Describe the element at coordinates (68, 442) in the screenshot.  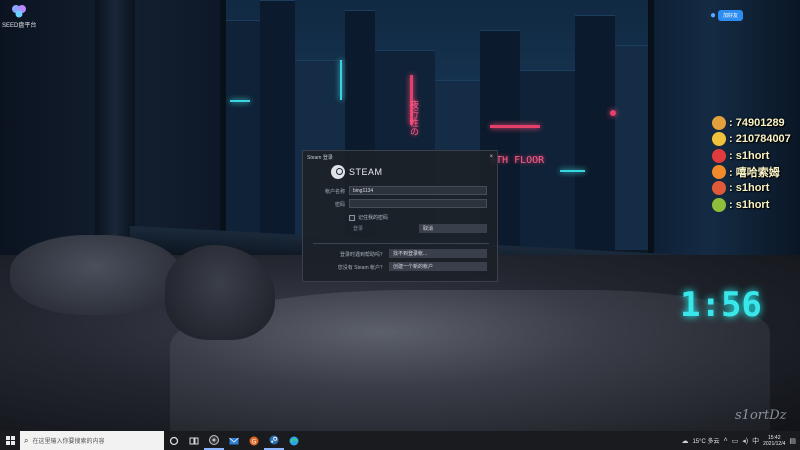
I see `search-placeholder: 在这里输入你要搜索的内容` at that location.